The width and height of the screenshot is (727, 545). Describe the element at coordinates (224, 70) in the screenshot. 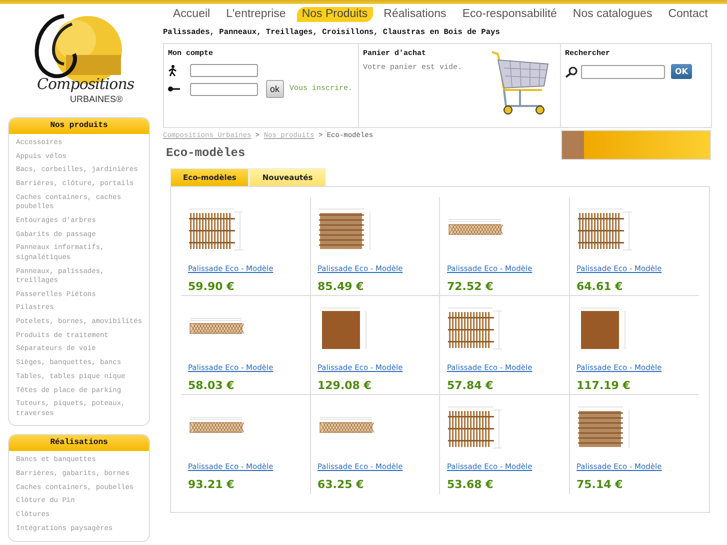

I see `username-field` at that location.